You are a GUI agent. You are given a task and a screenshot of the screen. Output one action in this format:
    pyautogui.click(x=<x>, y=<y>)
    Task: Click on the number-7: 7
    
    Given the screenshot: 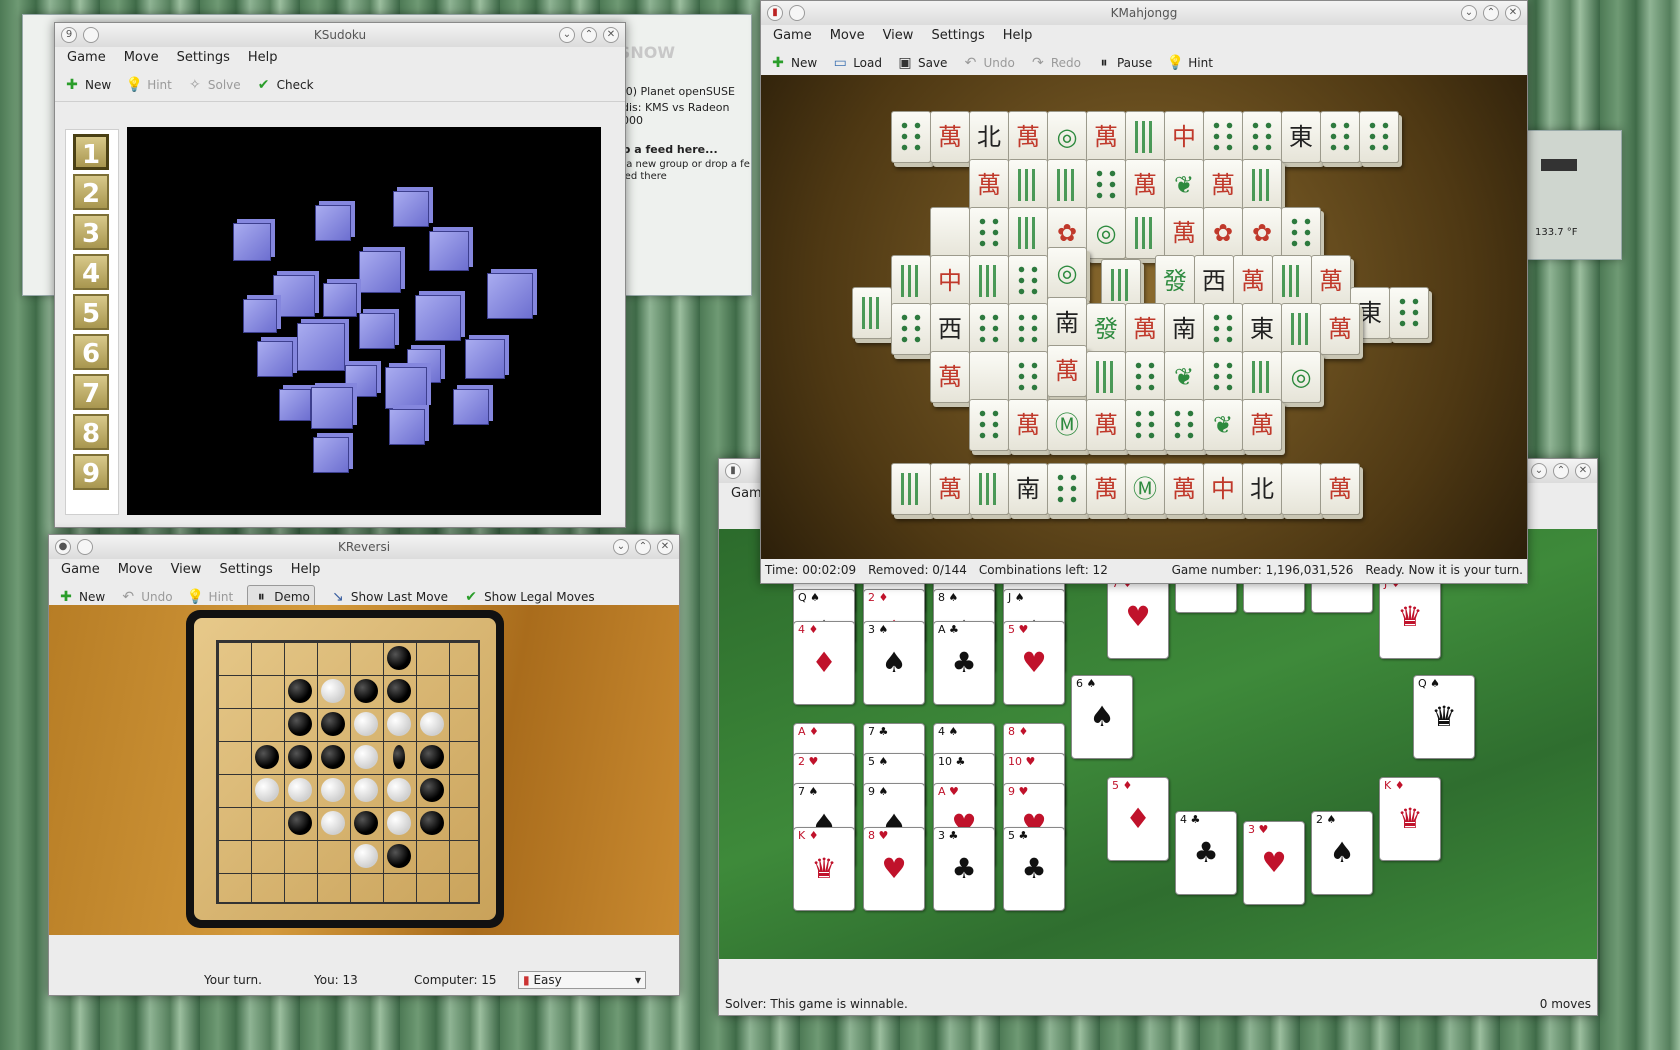 What is the action you would take?
    pyautogui.click(x=91, y=392)
    